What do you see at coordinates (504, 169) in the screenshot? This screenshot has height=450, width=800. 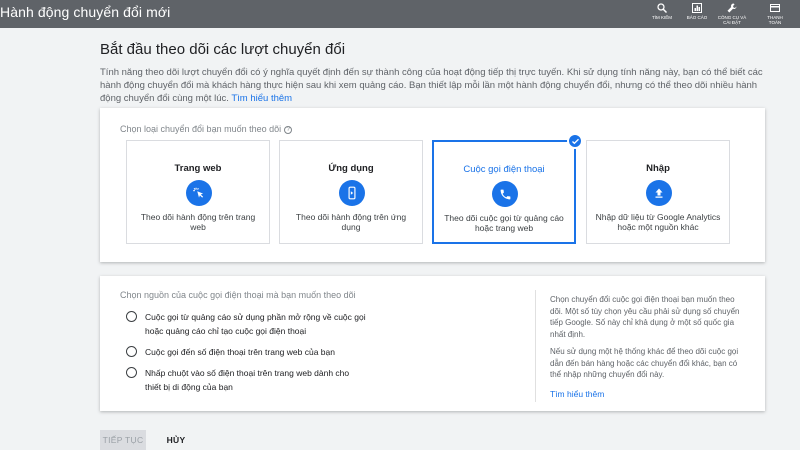 I see `option-phone-call-label: Cuộc gọi điện thoại` at bounding box center [504, 169].